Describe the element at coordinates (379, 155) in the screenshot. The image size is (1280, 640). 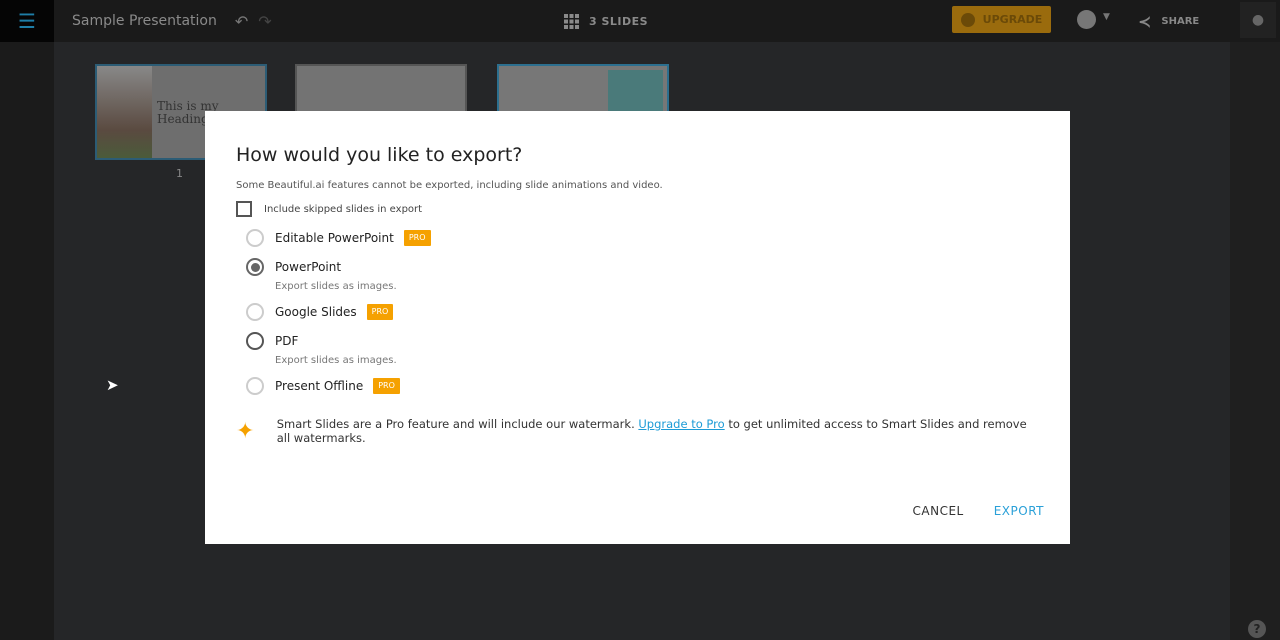
I see `dialog-title: How would you like to export?` at that location.